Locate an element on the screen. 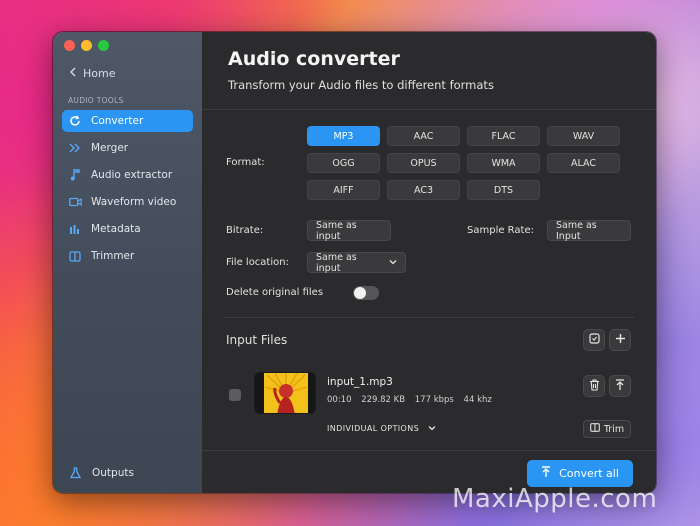 Image resolution: width=700 pixels, height=526 pixels. sample-rate-label: Sample Rate: is located at coordinates (500, 230).